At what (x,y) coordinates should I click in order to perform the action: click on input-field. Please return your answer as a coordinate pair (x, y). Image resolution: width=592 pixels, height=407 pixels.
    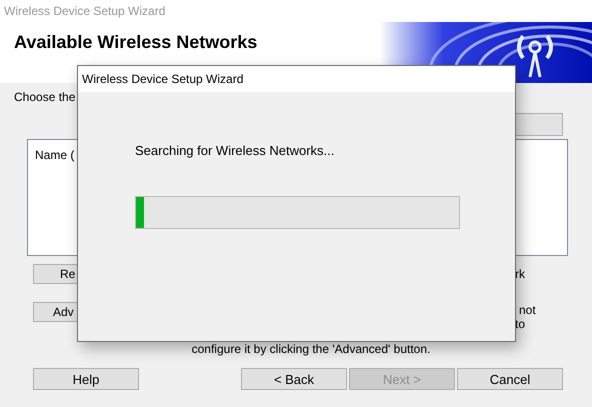
    Looking at the image, I should click on (539, 124).